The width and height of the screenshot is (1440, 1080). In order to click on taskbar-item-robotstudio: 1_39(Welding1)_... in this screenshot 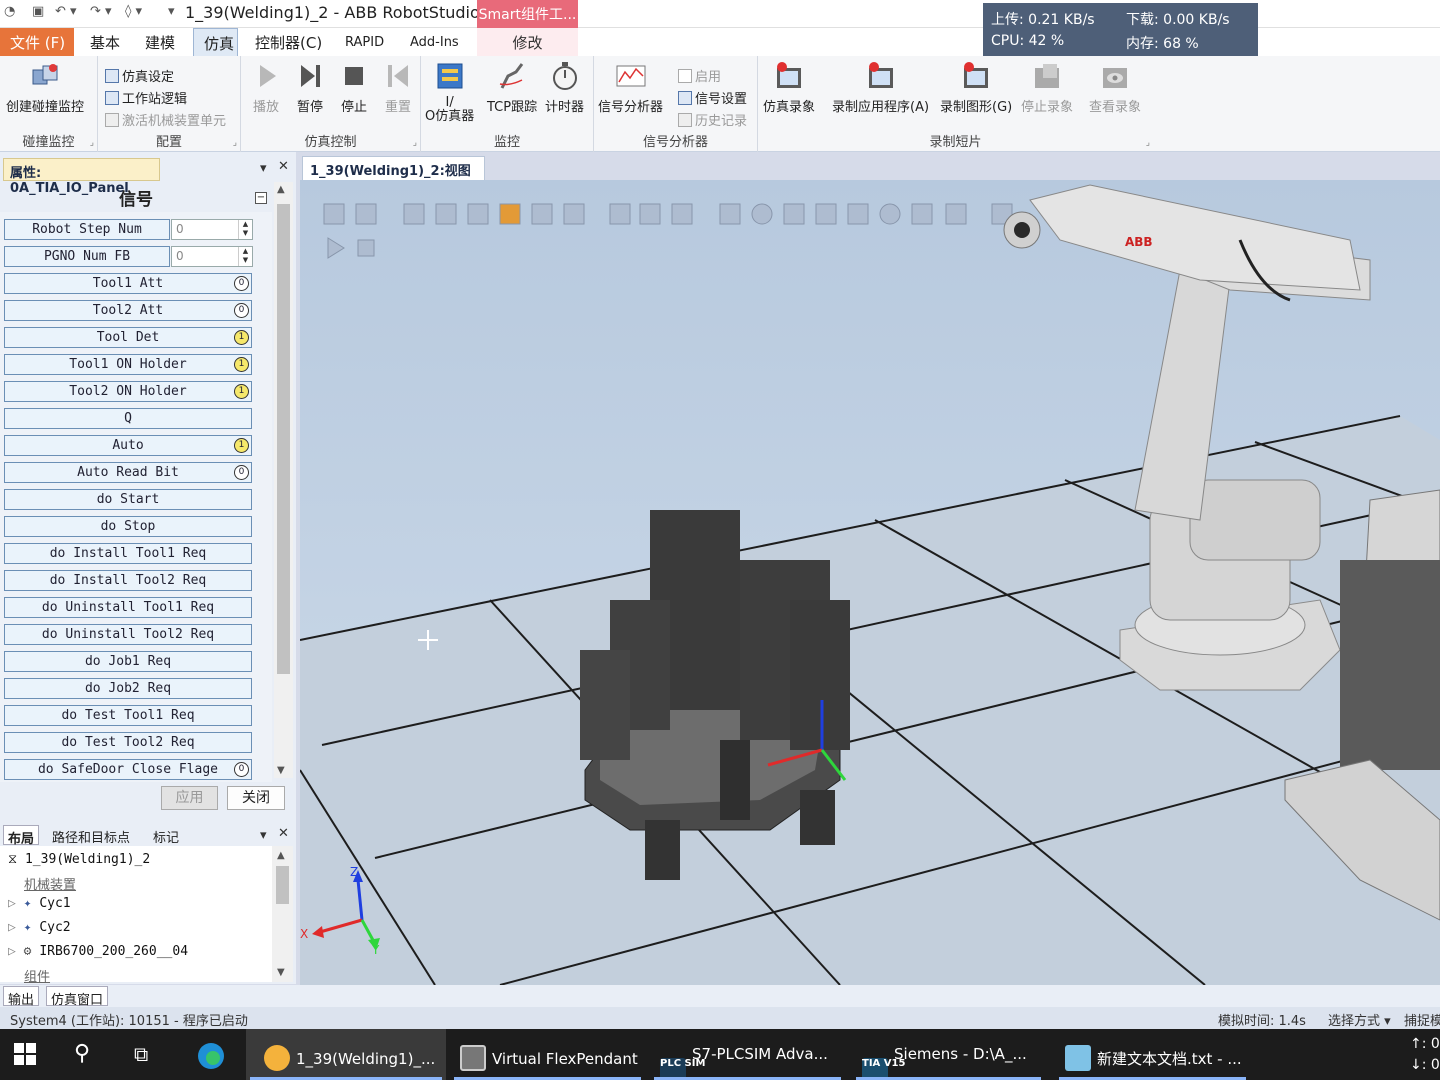, I will do `click(346, 1054)`.